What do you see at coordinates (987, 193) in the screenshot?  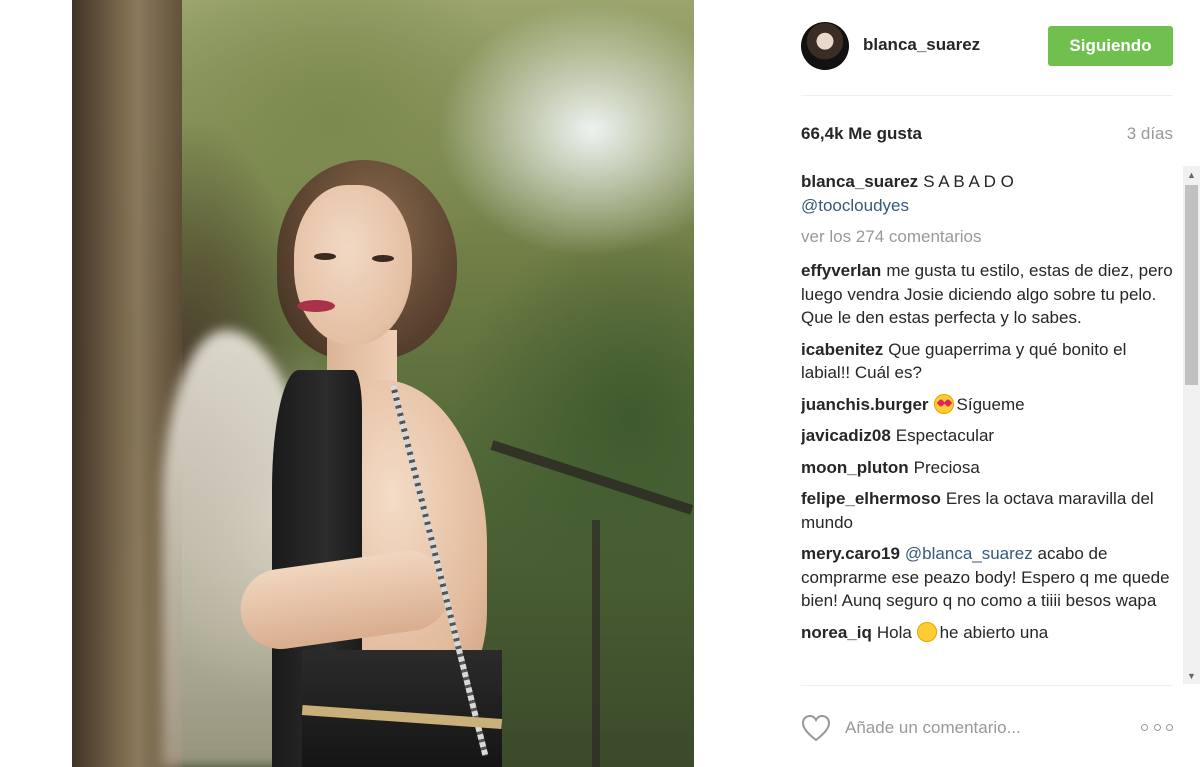 I see `caption: blanca_suarez S A B A D O @toocloudyes` at bounding box center [987, 193].